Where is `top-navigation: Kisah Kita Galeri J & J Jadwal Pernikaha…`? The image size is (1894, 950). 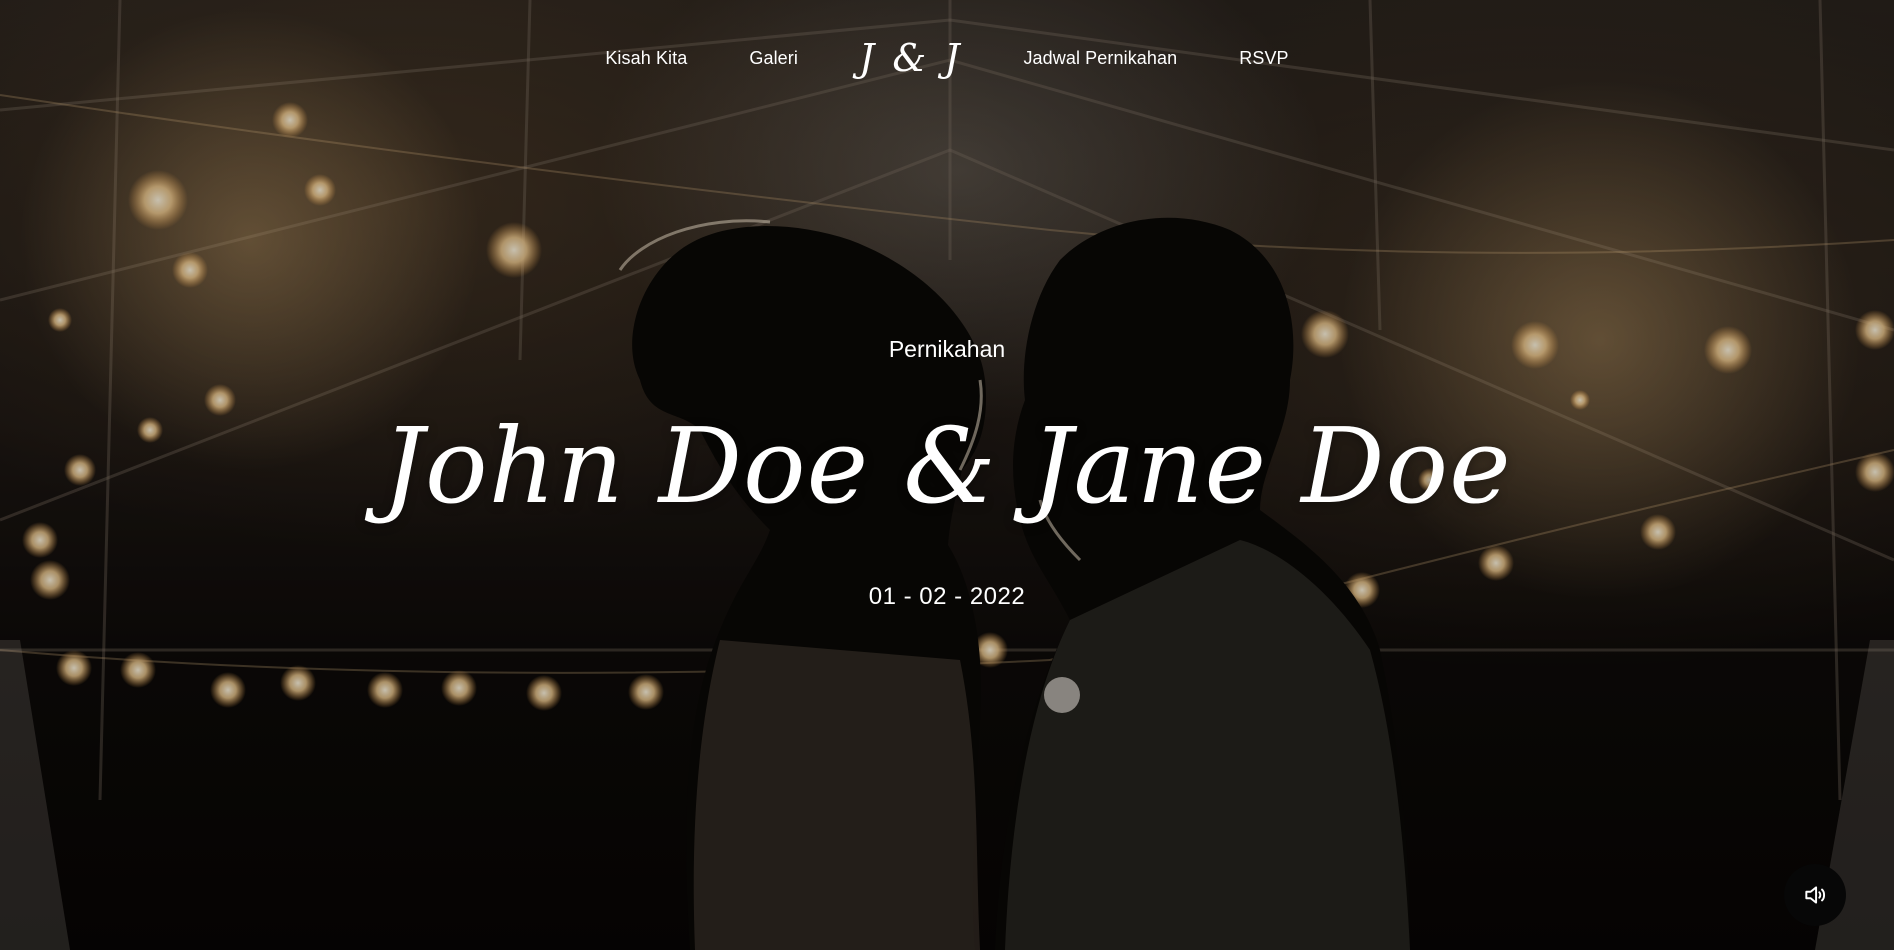 top-navigation: Kisah Kita Galeri J & J Jadwal Pernikaha… is located at coordinates (947, 58).